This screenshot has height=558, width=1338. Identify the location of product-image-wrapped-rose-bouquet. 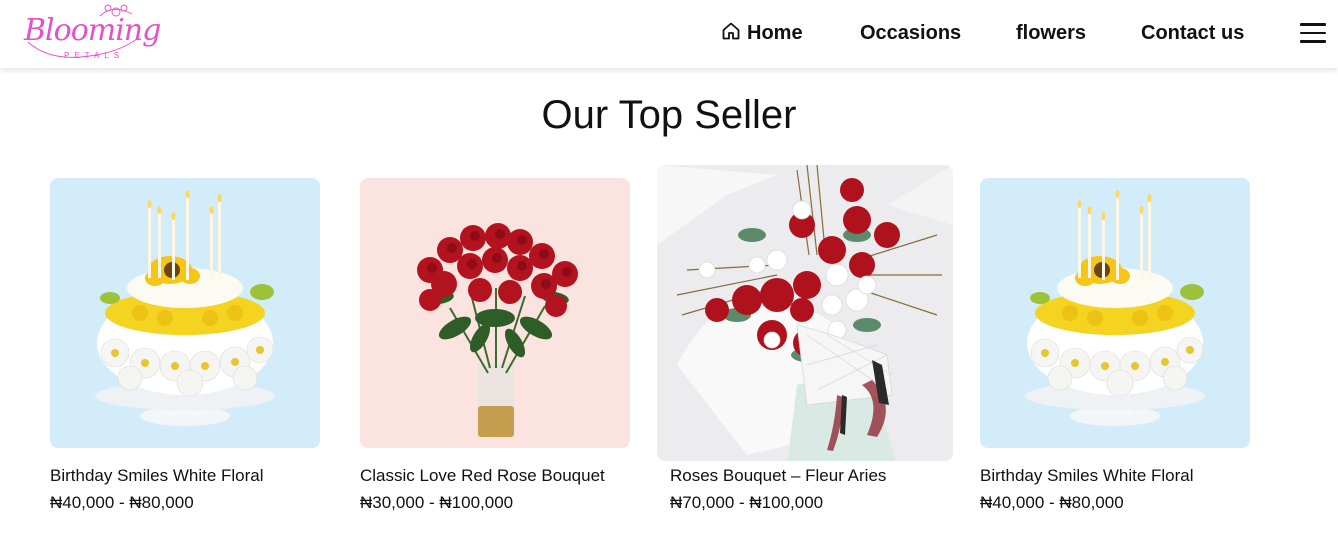
(805, 313).